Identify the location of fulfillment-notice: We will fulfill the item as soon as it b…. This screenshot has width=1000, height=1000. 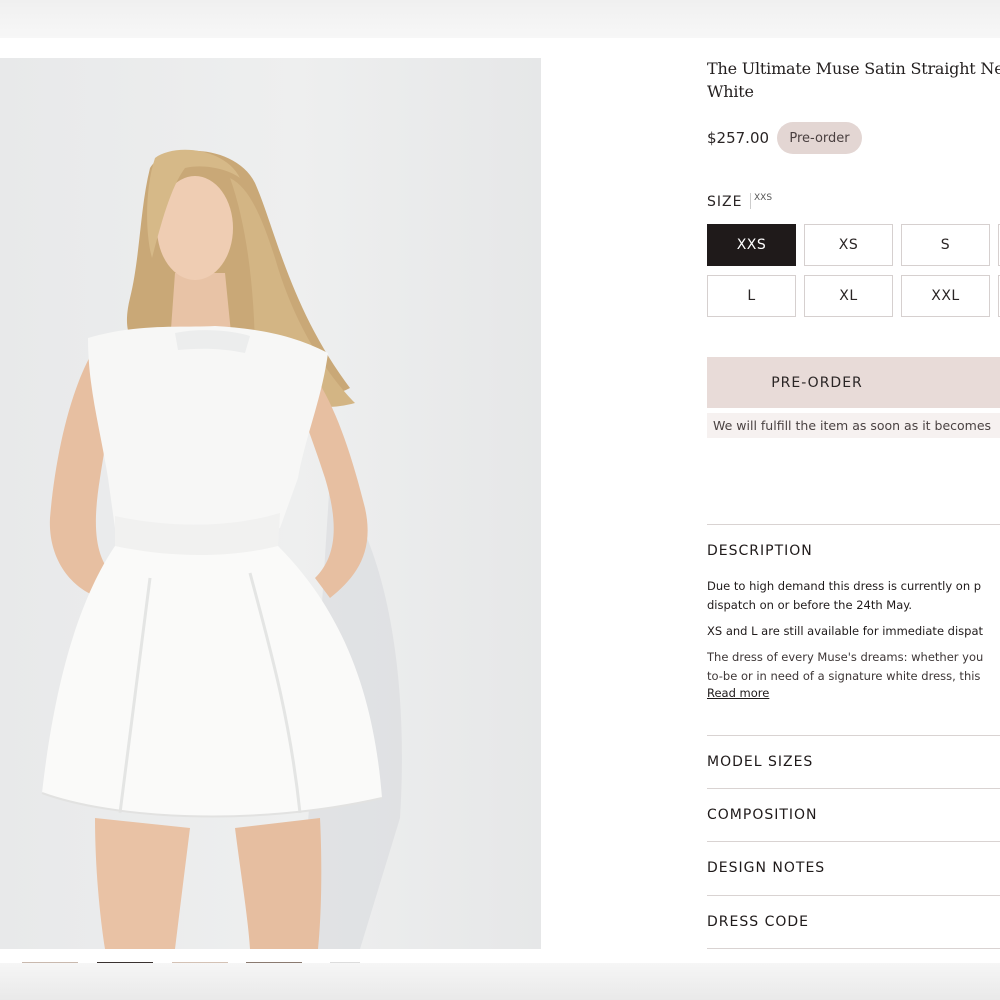
(853, 425).